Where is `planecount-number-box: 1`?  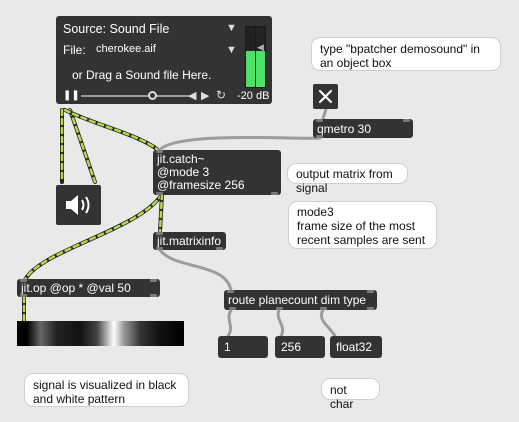
planecount-number-box: 1 is located at coordinates (243, 347).